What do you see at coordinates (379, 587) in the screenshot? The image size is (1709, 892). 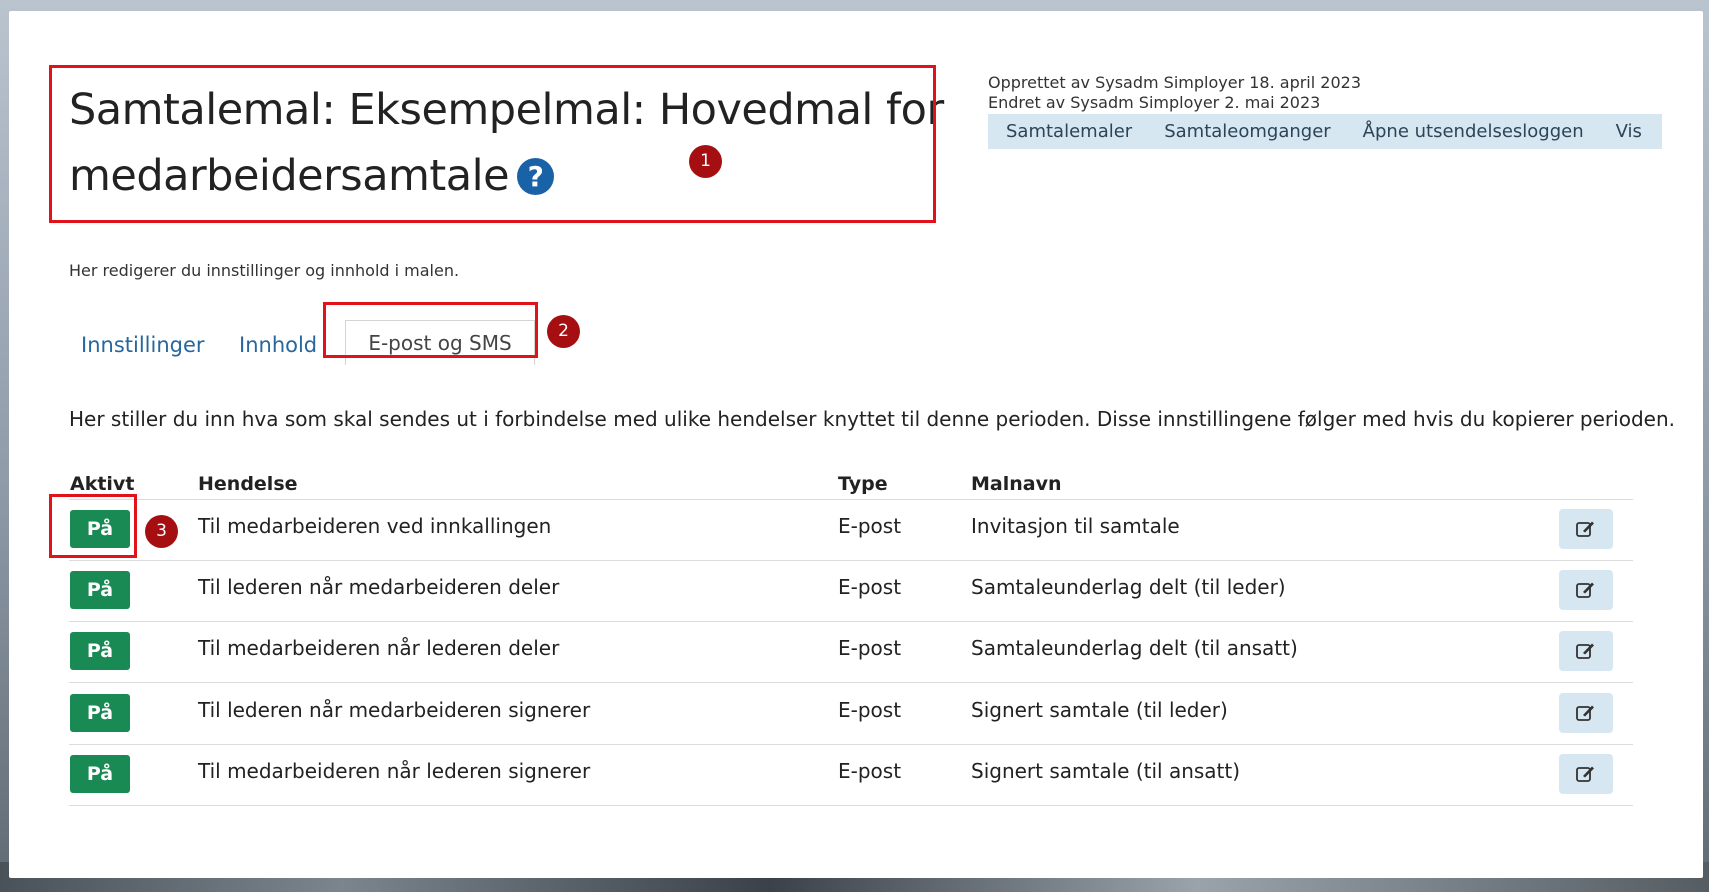 I see `event-cell: Til lederen når medarbeideren deler` at bounding box center [379, 587].